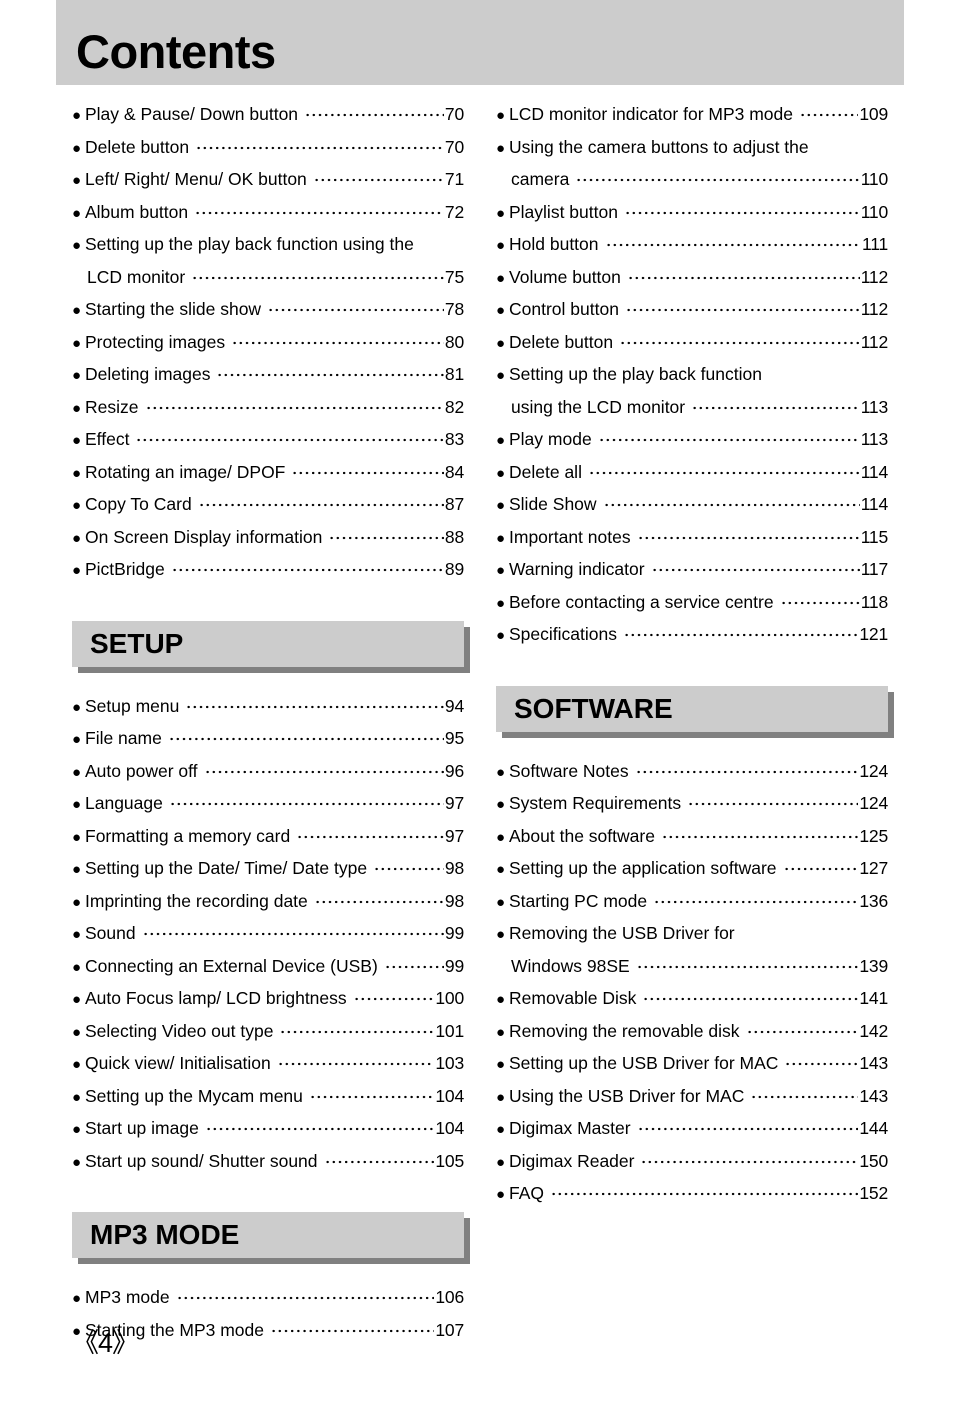 The width and height of the screenshot is (954, 1401). Describe the element at coordinates (692, 772) in the screenshot. I see `toc-entry: Software Notes 124` at that location.